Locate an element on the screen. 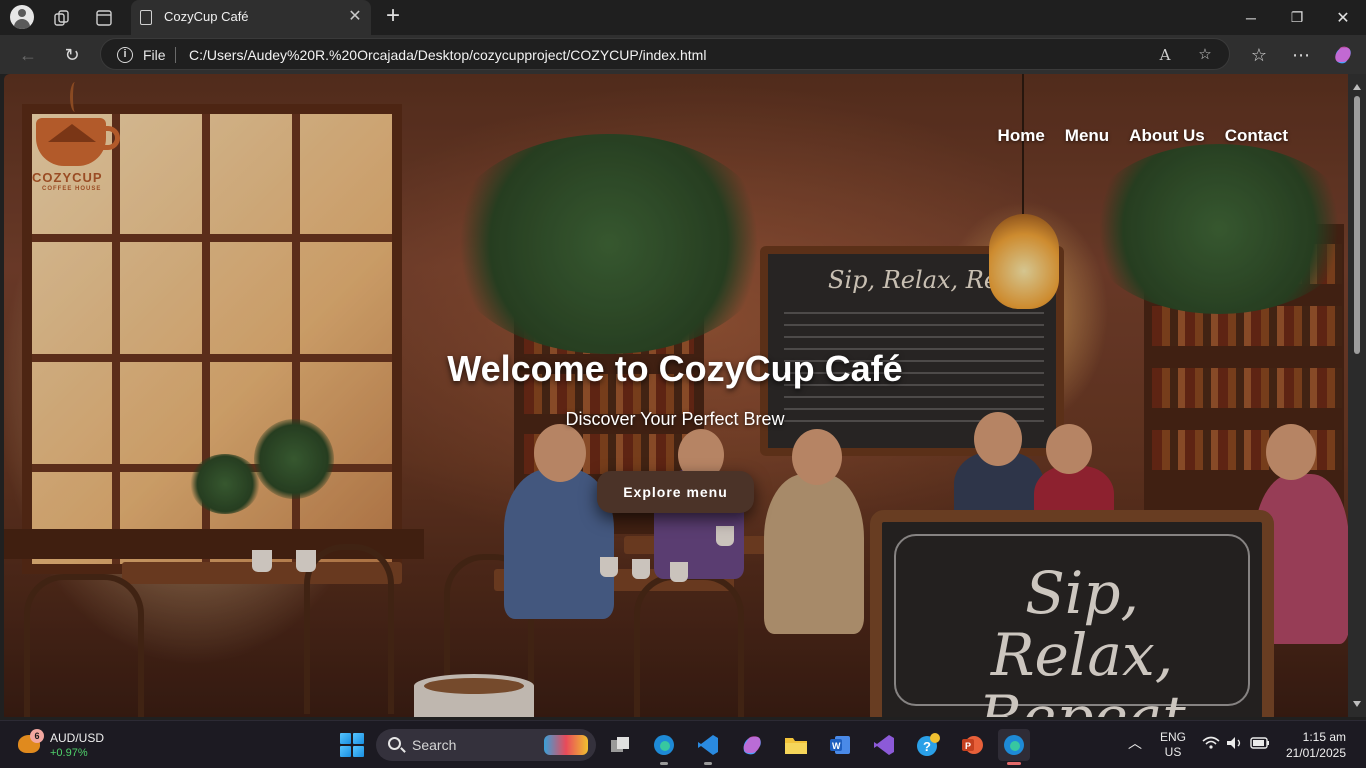  search-icon is located at coordinates (394, 743).